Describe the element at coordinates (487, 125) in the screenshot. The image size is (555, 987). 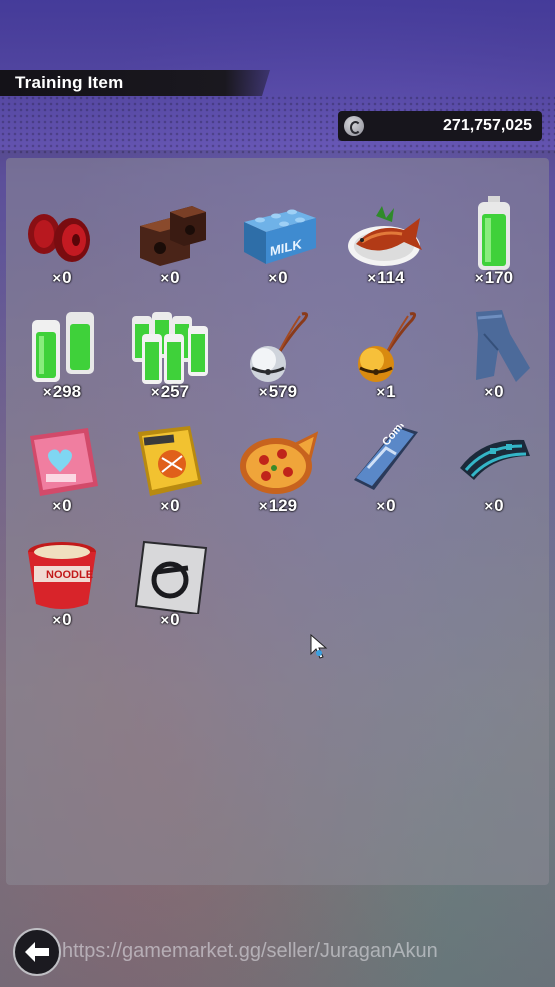
I see `currency-amount: 271,757,025` at that location.